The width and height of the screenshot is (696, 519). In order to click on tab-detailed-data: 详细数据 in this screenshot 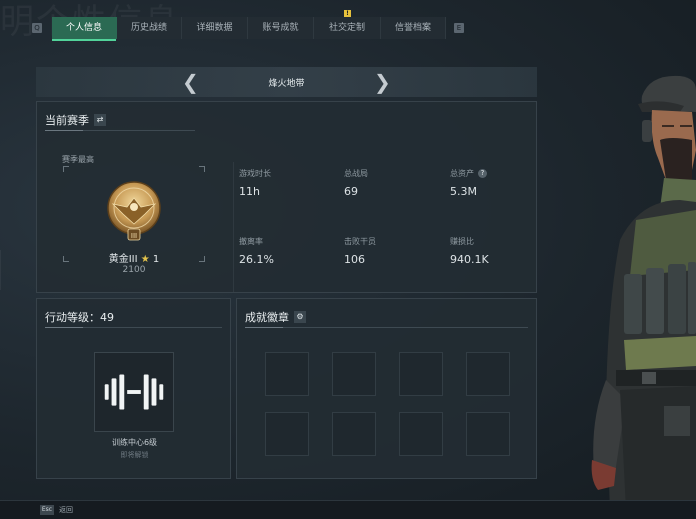, I will do `click(215, 28)`.